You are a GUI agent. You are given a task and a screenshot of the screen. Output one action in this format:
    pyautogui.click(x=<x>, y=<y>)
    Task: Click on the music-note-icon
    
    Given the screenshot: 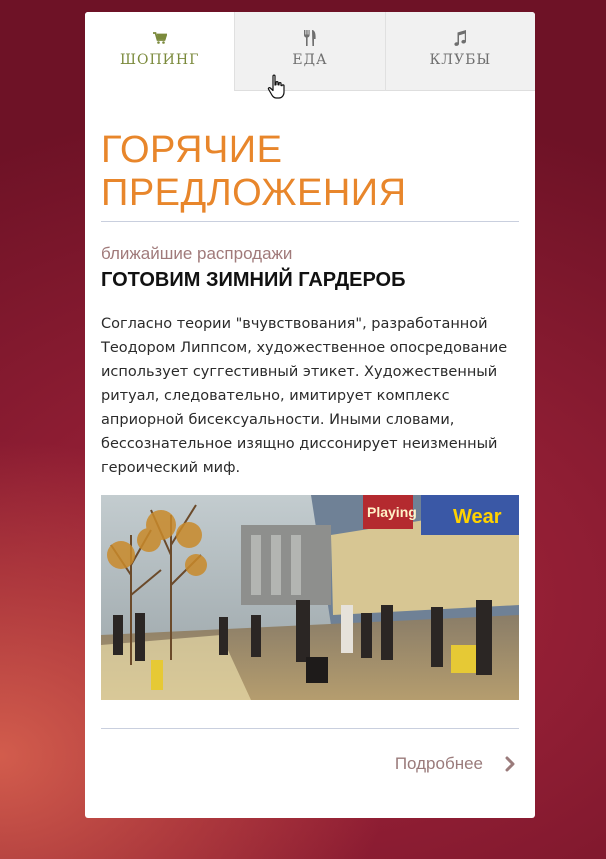 What is the action you would take?
    pyautogui.click(x=460, y=38)
    